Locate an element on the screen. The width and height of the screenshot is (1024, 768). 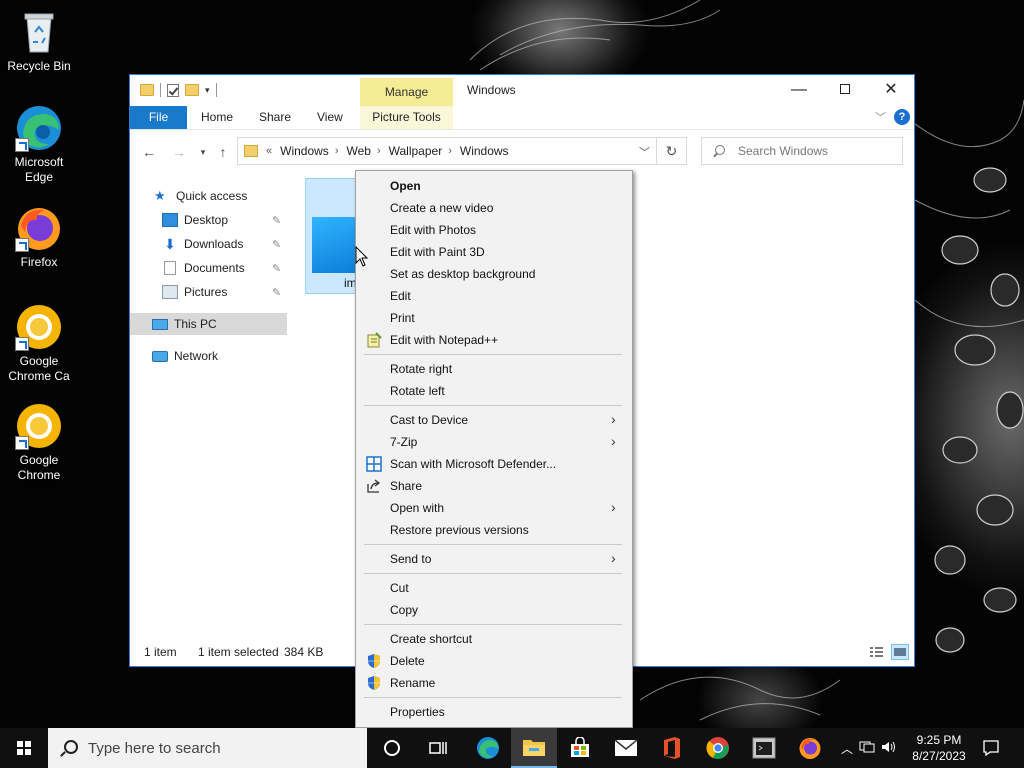
nav-item-downloads: ⬇ Downloads ✎ is located at coordinates (224, 244).